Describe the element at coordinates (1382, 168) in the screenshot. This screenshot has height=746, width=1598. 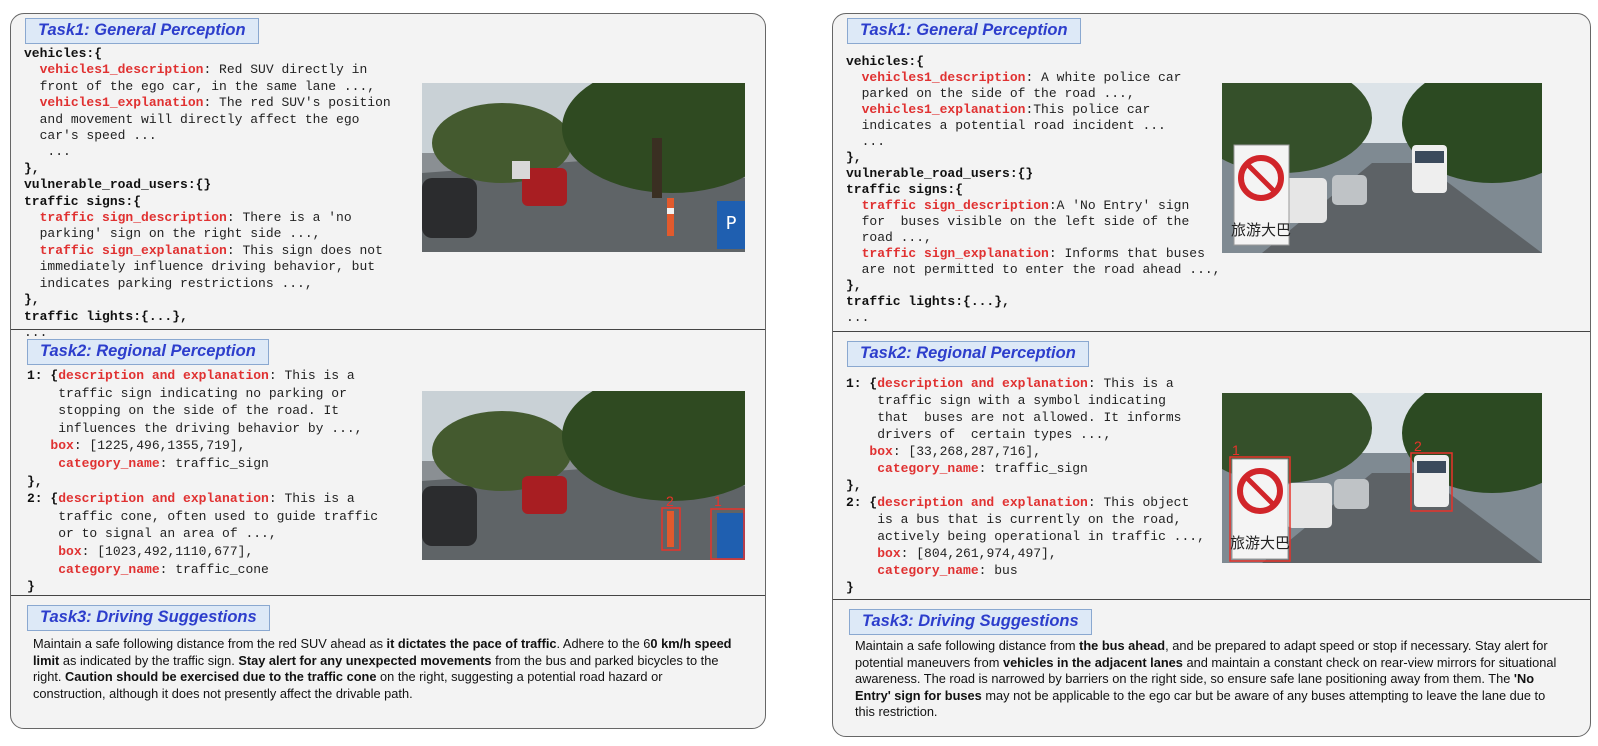
I see `highway-scene-photo: 旅游大巴` at that location.